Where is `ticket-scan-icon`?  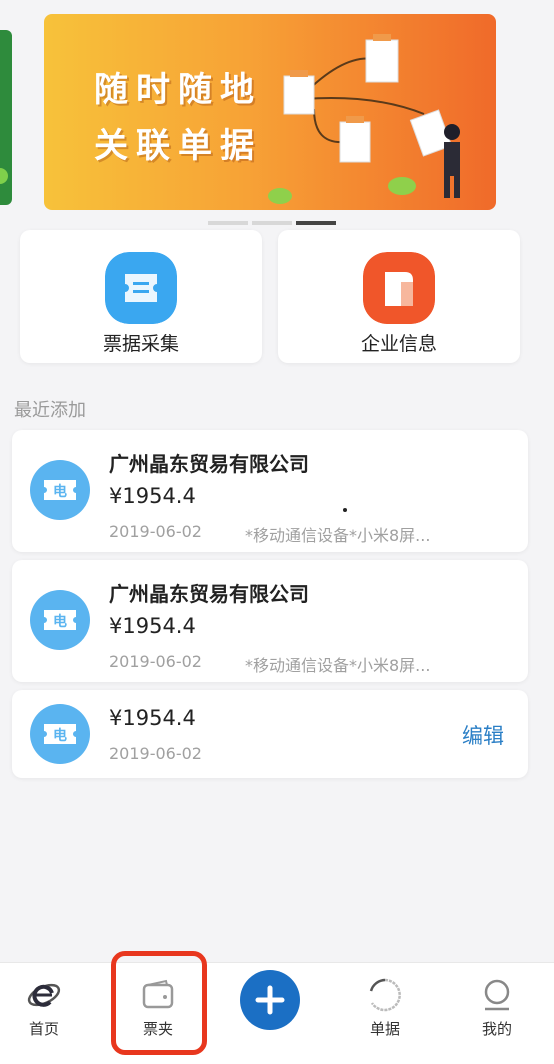
ticket-scan-icon is located at coordinates (141, 288).